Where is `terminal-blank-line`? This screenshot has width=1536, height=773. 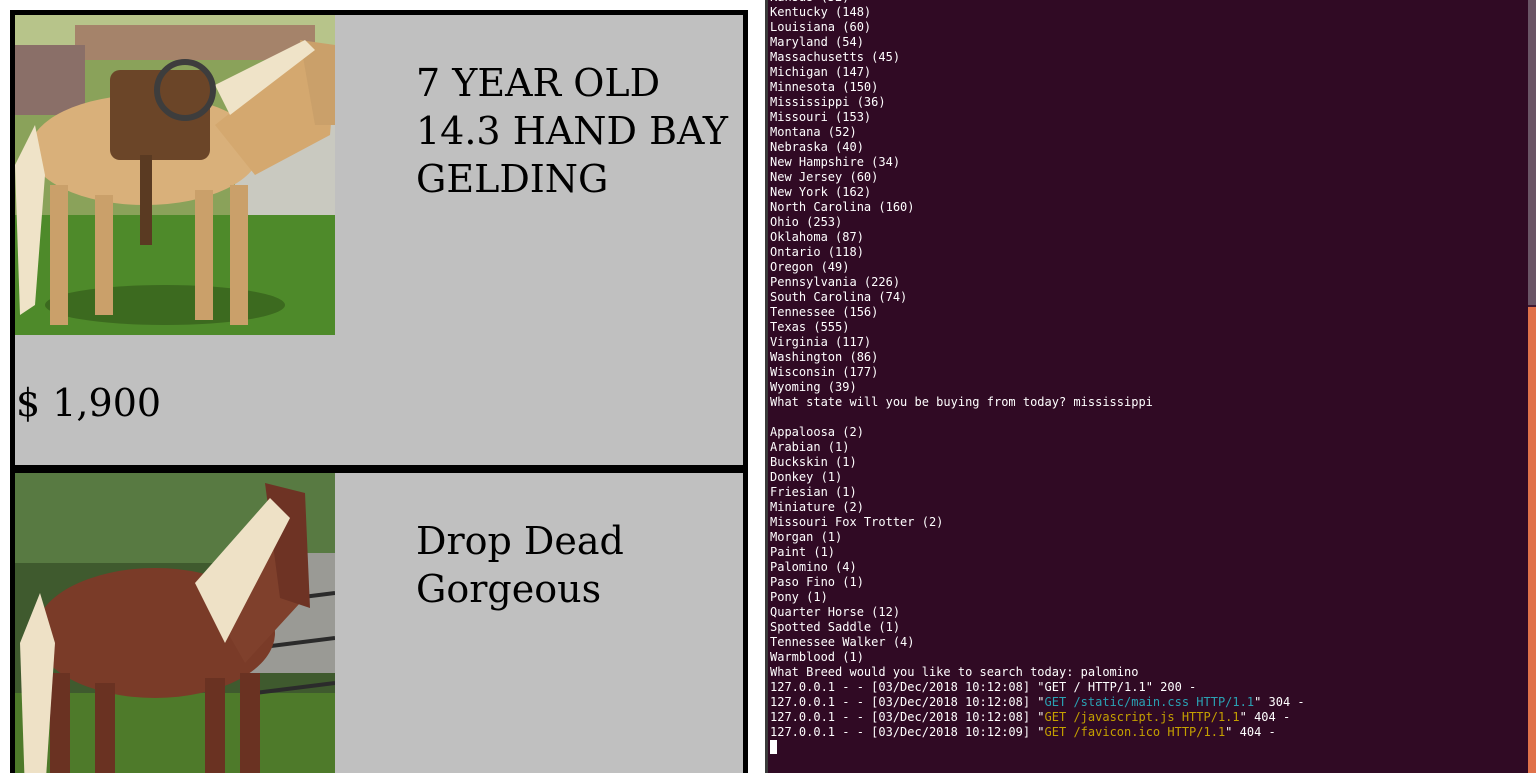
terminal-blank-line is located at coordinates (1037, 417).